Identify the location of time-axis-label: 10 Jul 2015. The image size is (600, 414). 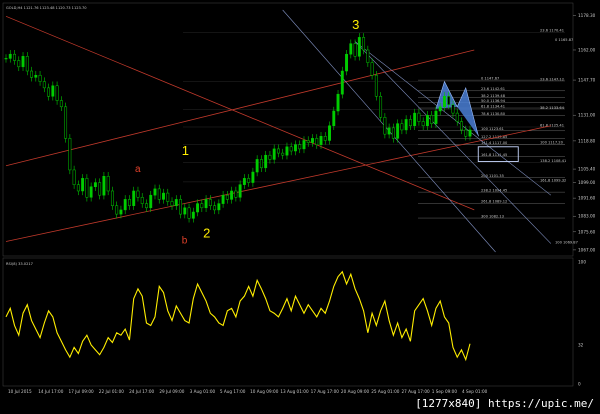
(20, 391).